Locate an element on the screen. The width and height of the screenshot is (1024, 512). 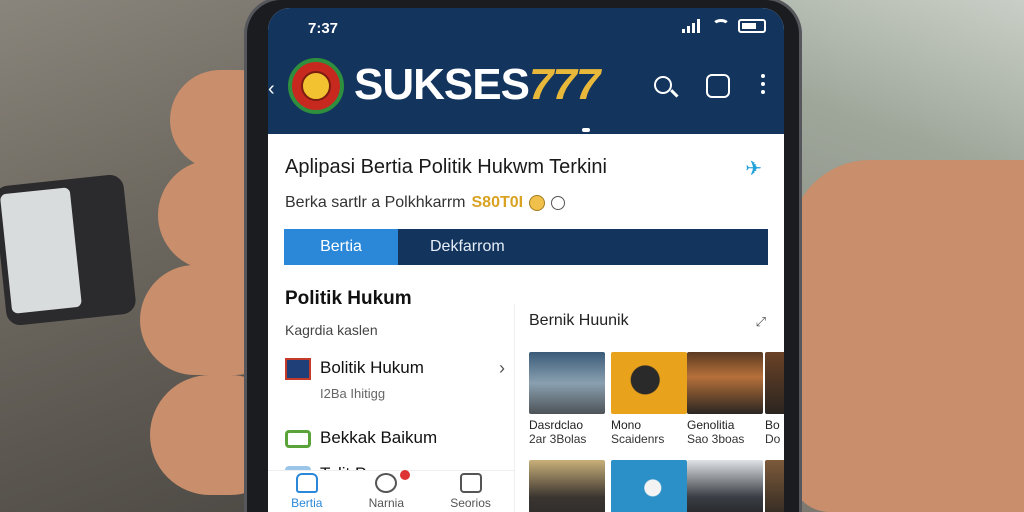
tab-dekfarrom: Dekfarrom is located at coordinates (583, 247).